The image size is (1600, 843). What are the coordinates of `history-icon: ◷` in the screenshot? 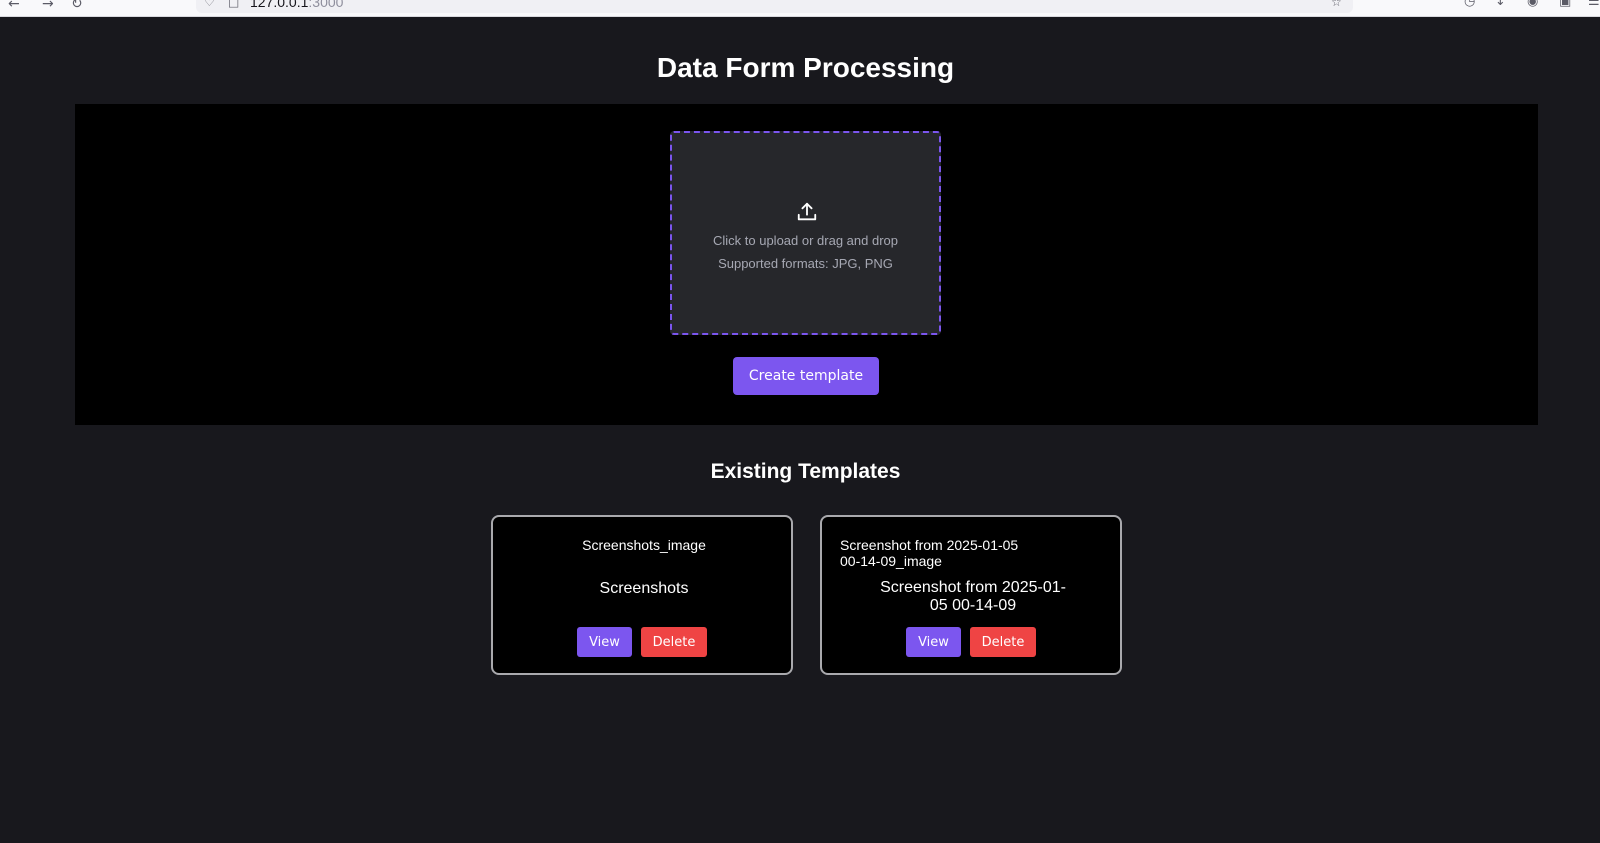 It's located at (1469, 4).